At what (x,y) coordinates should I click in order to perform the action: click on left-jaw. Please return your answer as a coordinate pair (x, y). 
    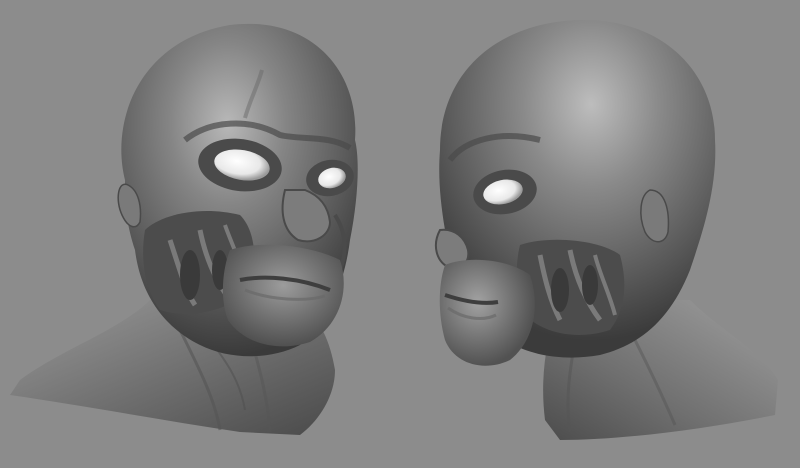
    Looking at the image, I should click on (283, 295).